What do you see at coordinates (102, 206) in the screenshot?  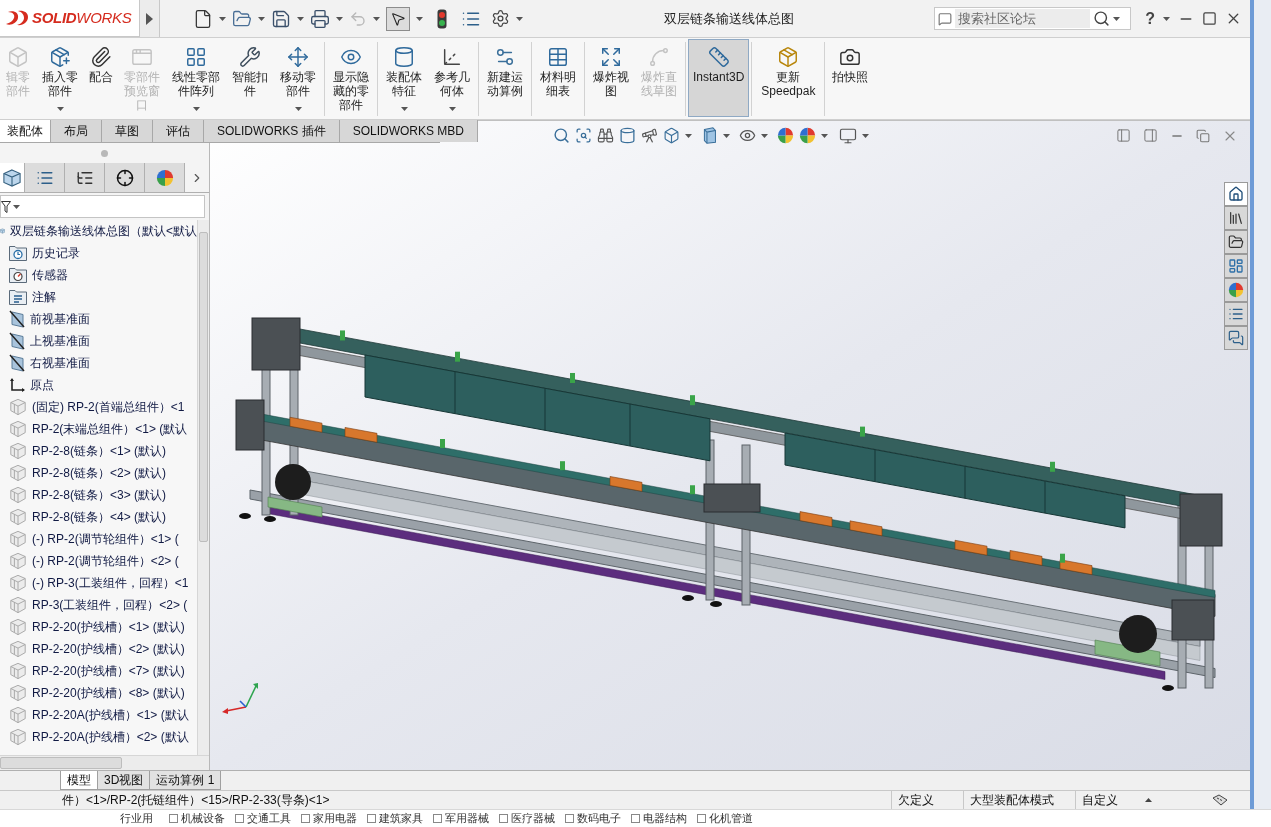 I see `filter-field` at bounding box center [102, 206].